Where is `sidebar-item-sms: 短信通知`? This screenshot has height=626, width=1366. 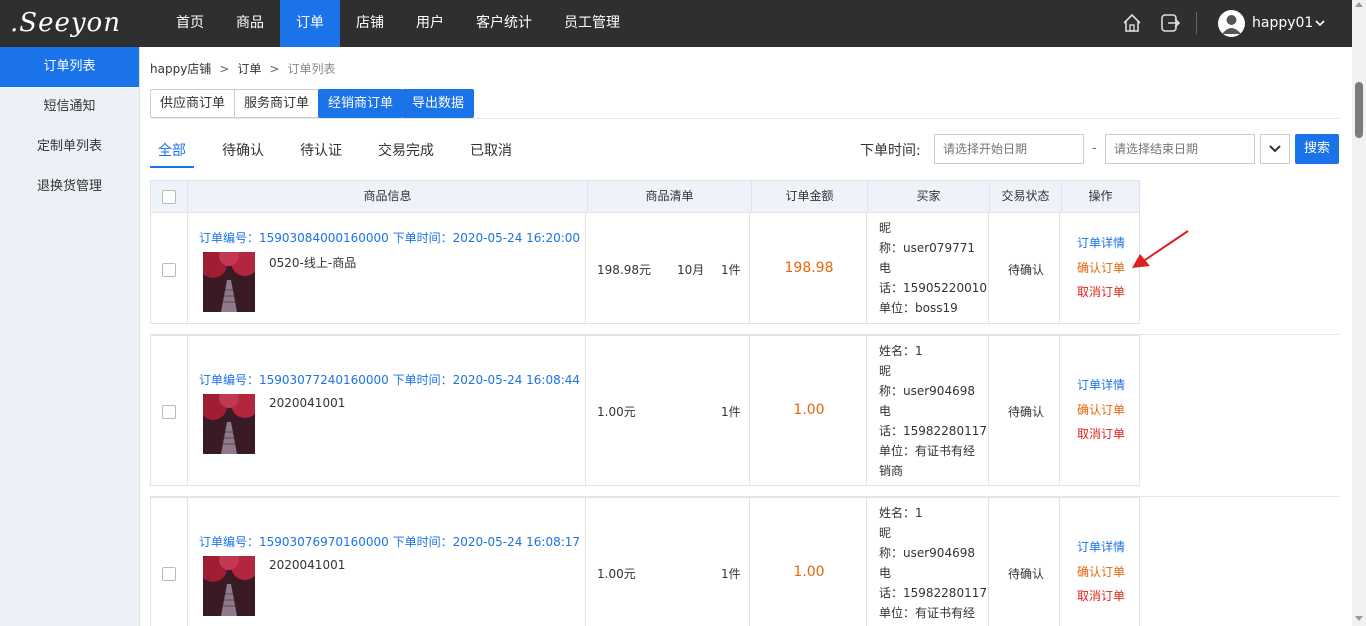 sidebar-item-sms: 短信通知 is located at coordinates (69, 107).